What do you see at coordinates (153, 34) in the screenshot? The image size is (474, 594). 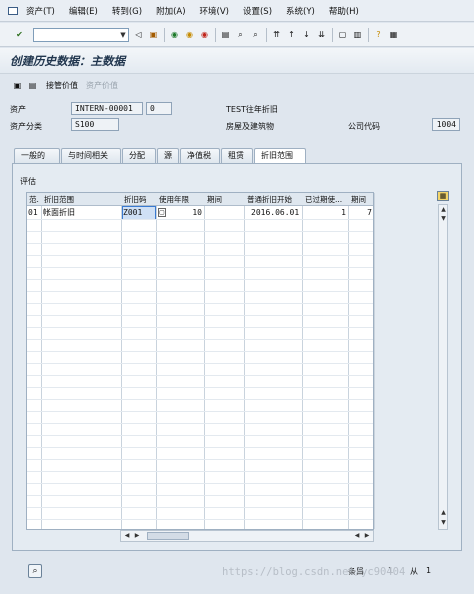 I see `save-icon: ▣` at bounding box center [153, 34].